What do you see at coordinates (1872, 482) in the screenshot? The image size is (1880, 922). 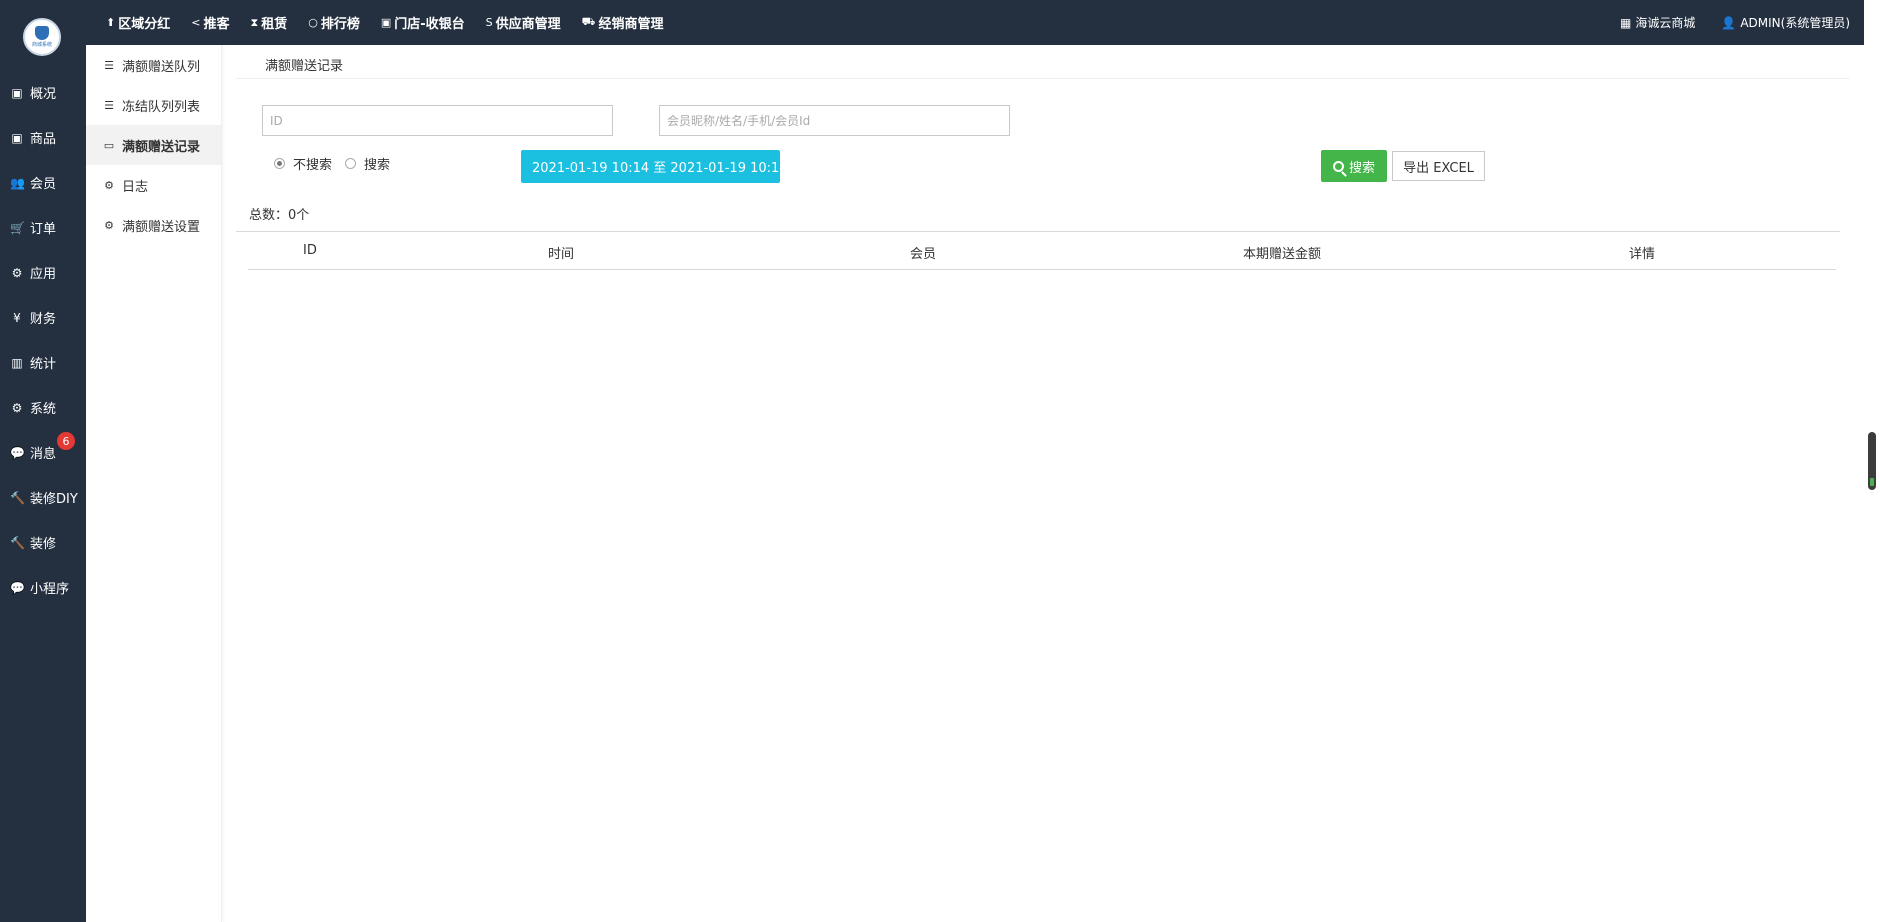 I see `scrollbar-grip-icon` at bounding box center [1872, 482].